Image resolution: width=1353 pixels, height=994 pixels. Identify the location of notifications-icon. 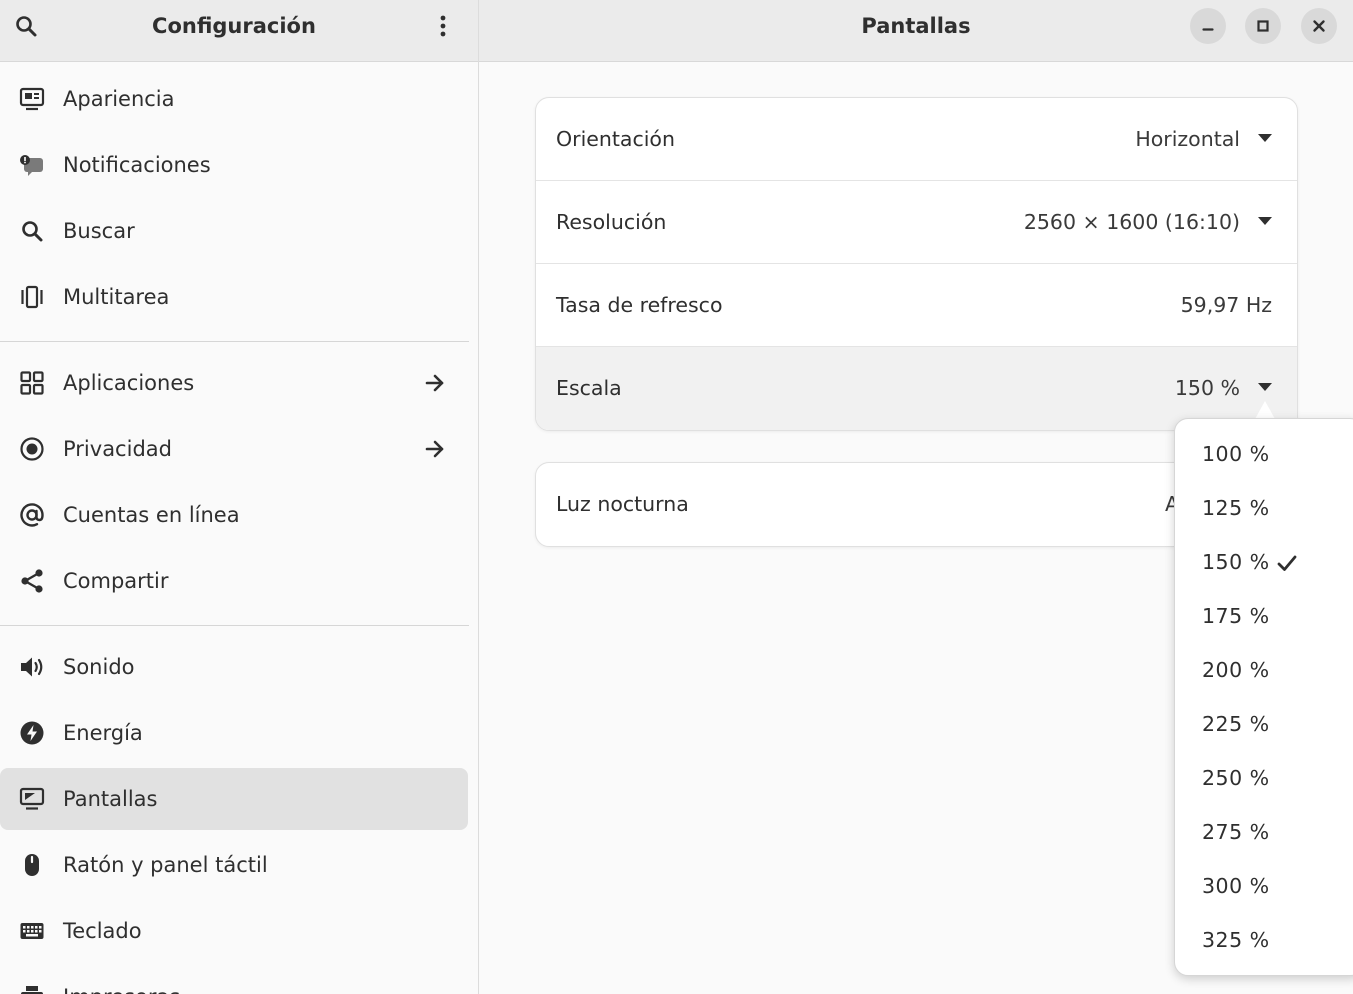
(32, 165).